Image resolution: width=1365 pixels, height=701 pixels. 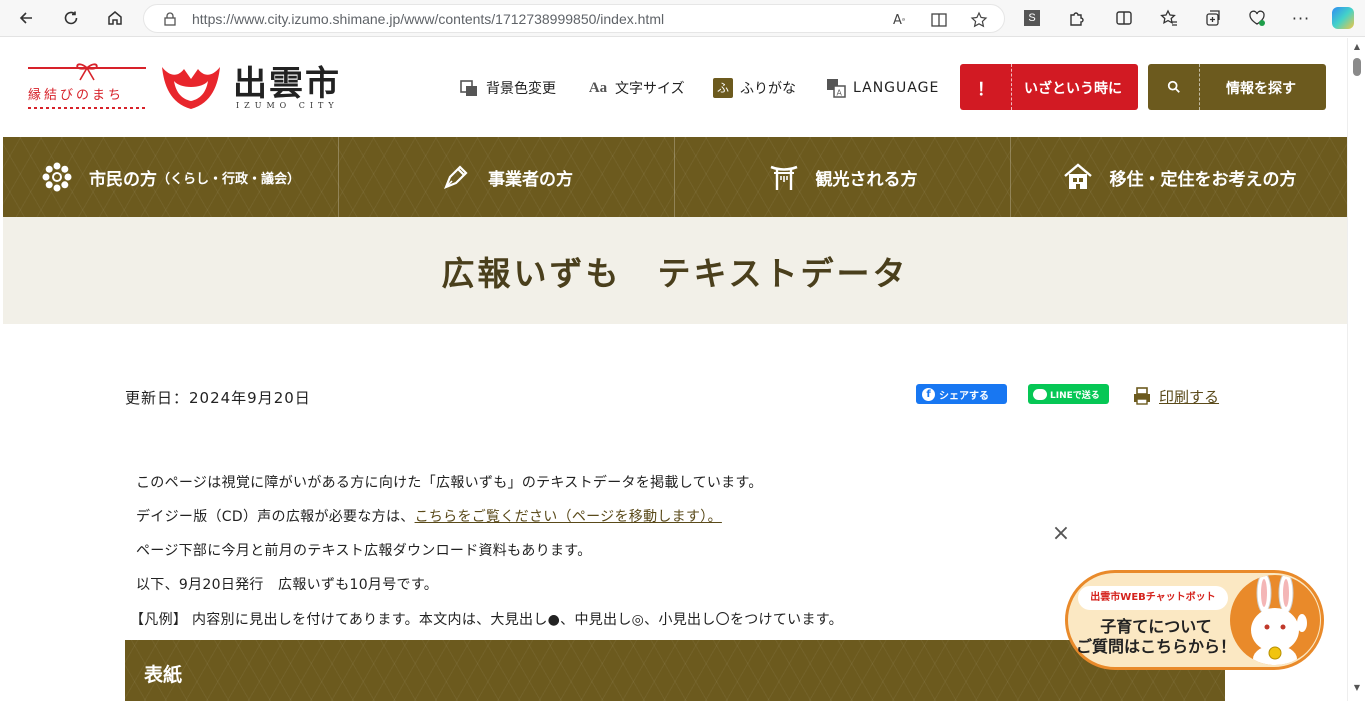 What do you see at coordinates (287, 585) in the screenshot?
I see `issue-paragraph: 以下、9月20日発行 広報いずも10月号です。` at bounding box center [287, 585].